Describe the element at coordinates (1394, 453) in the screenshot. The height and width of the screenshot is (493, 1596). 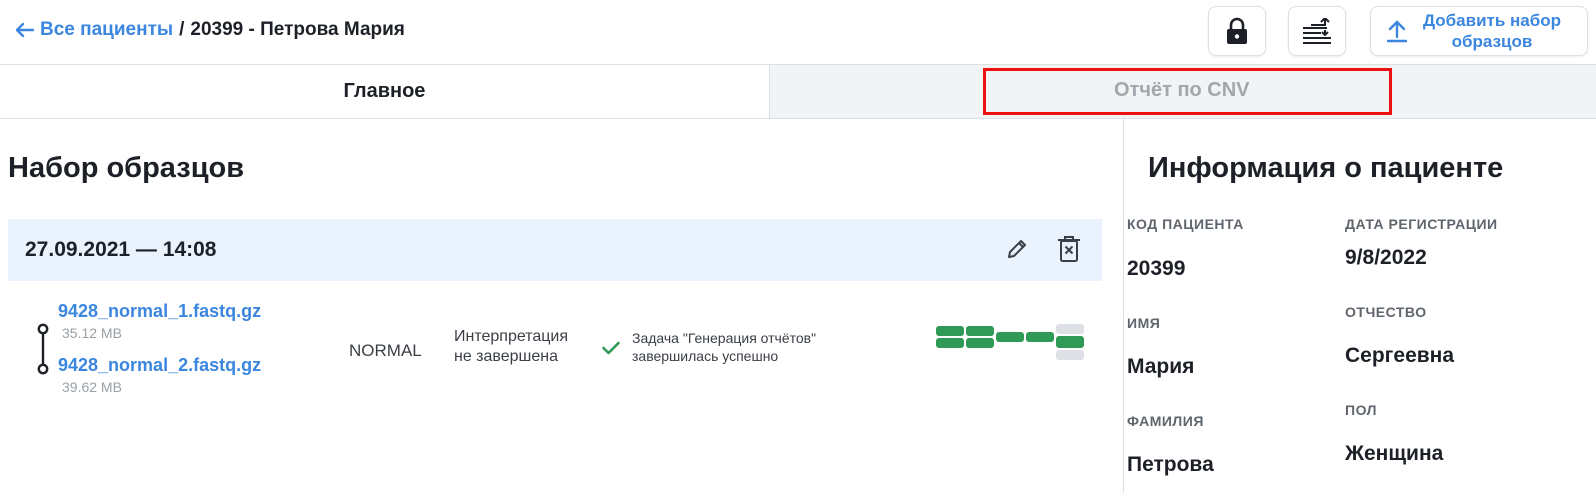
I see `sex-value: Женщина` at that location.